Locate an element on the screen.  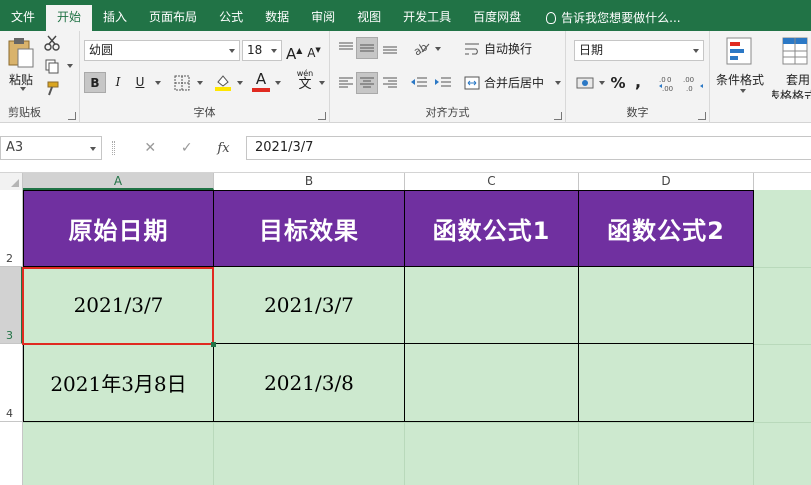
format-as-table-label-2: 表格格式 is located at coordinates (791, 94).